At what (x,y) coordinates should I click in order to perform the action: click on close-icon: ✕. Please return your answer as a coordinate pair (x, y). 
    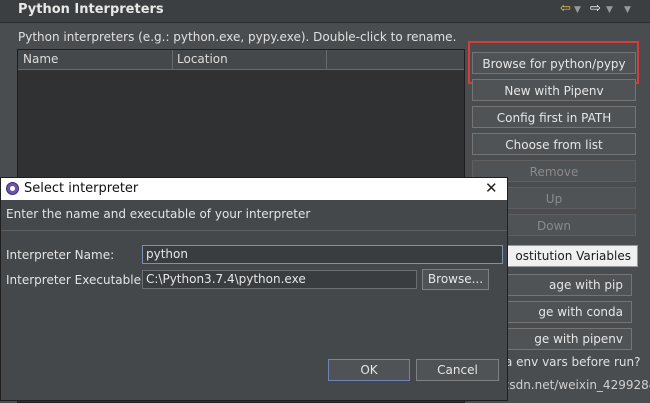
    Looking at the image, I should click on (491, 188).